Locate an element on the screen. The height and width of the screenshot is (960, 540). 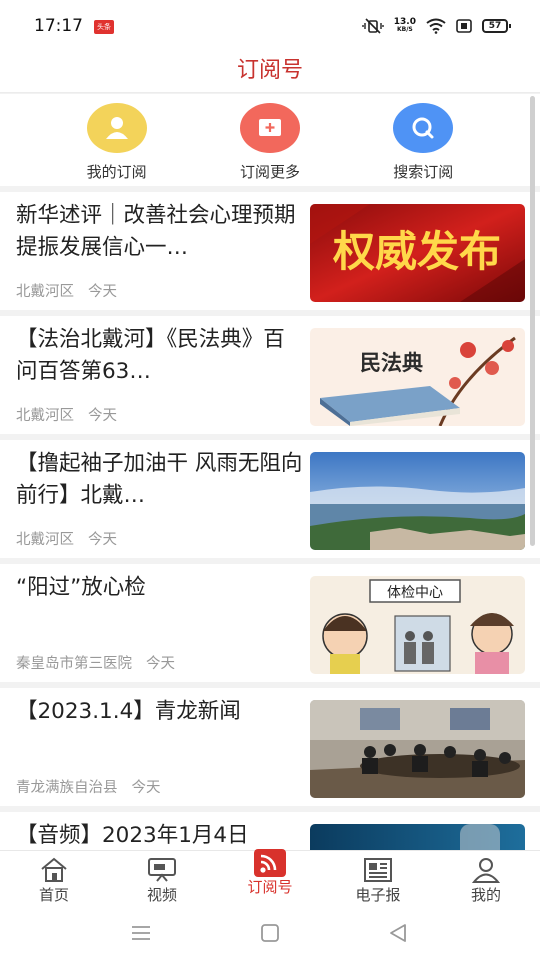
status-icons: 13.0 KB/S 57 is located at coordinates (436, 26).